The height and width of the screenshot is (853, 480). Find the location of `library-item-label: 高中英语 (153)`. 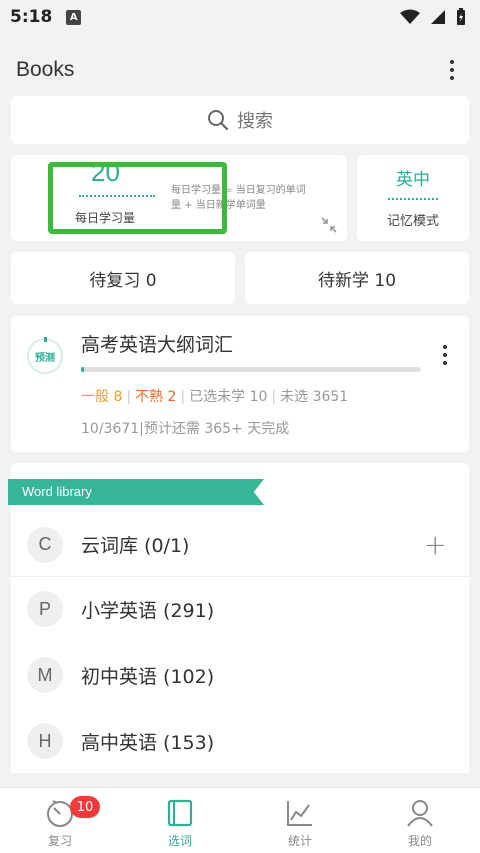

library-item-label: 高中英语 (153) is located at coordinates (148, 742).